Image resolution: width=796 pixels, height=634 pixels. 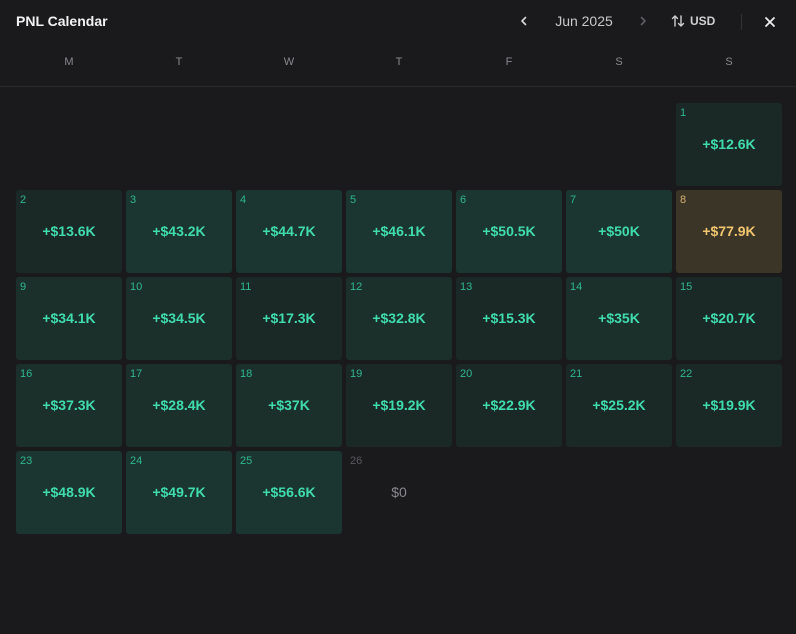 What do you see at coordinates (466, 374) in the screenshot?
I see `day-number: 20` at bounding box center [466, 374].